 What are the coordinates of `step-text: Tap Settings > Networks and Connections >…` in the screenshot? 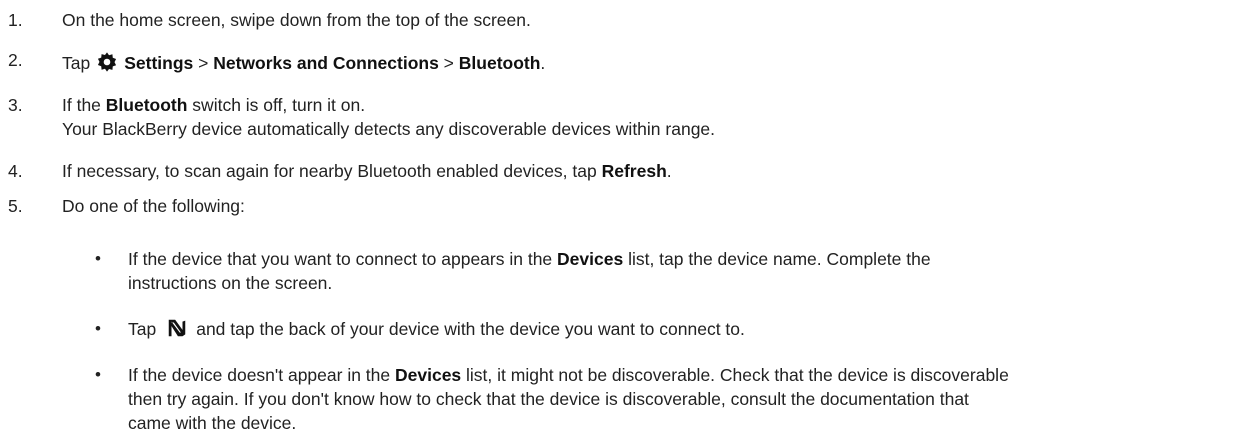 It's located at (654, 65).